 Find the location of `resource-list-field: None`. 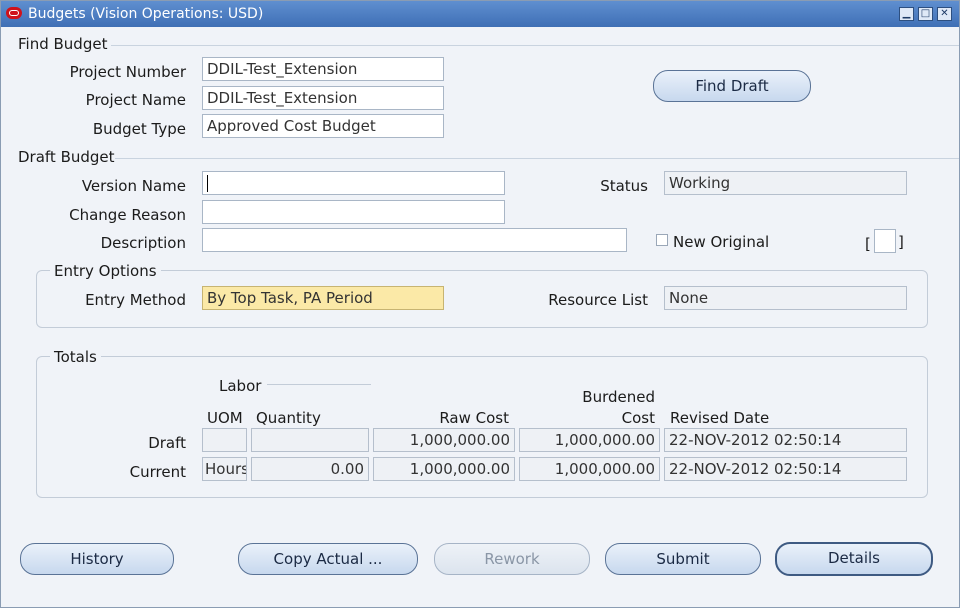

resource-list-field: None is located at coordinates (785, 298).